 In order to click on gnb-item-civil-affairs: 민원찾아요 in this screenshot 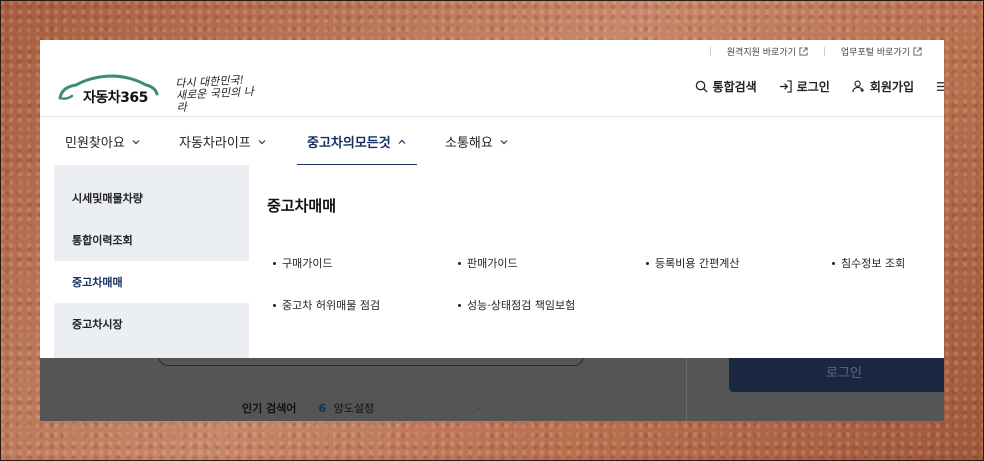, I will do `click(103, 141)`.